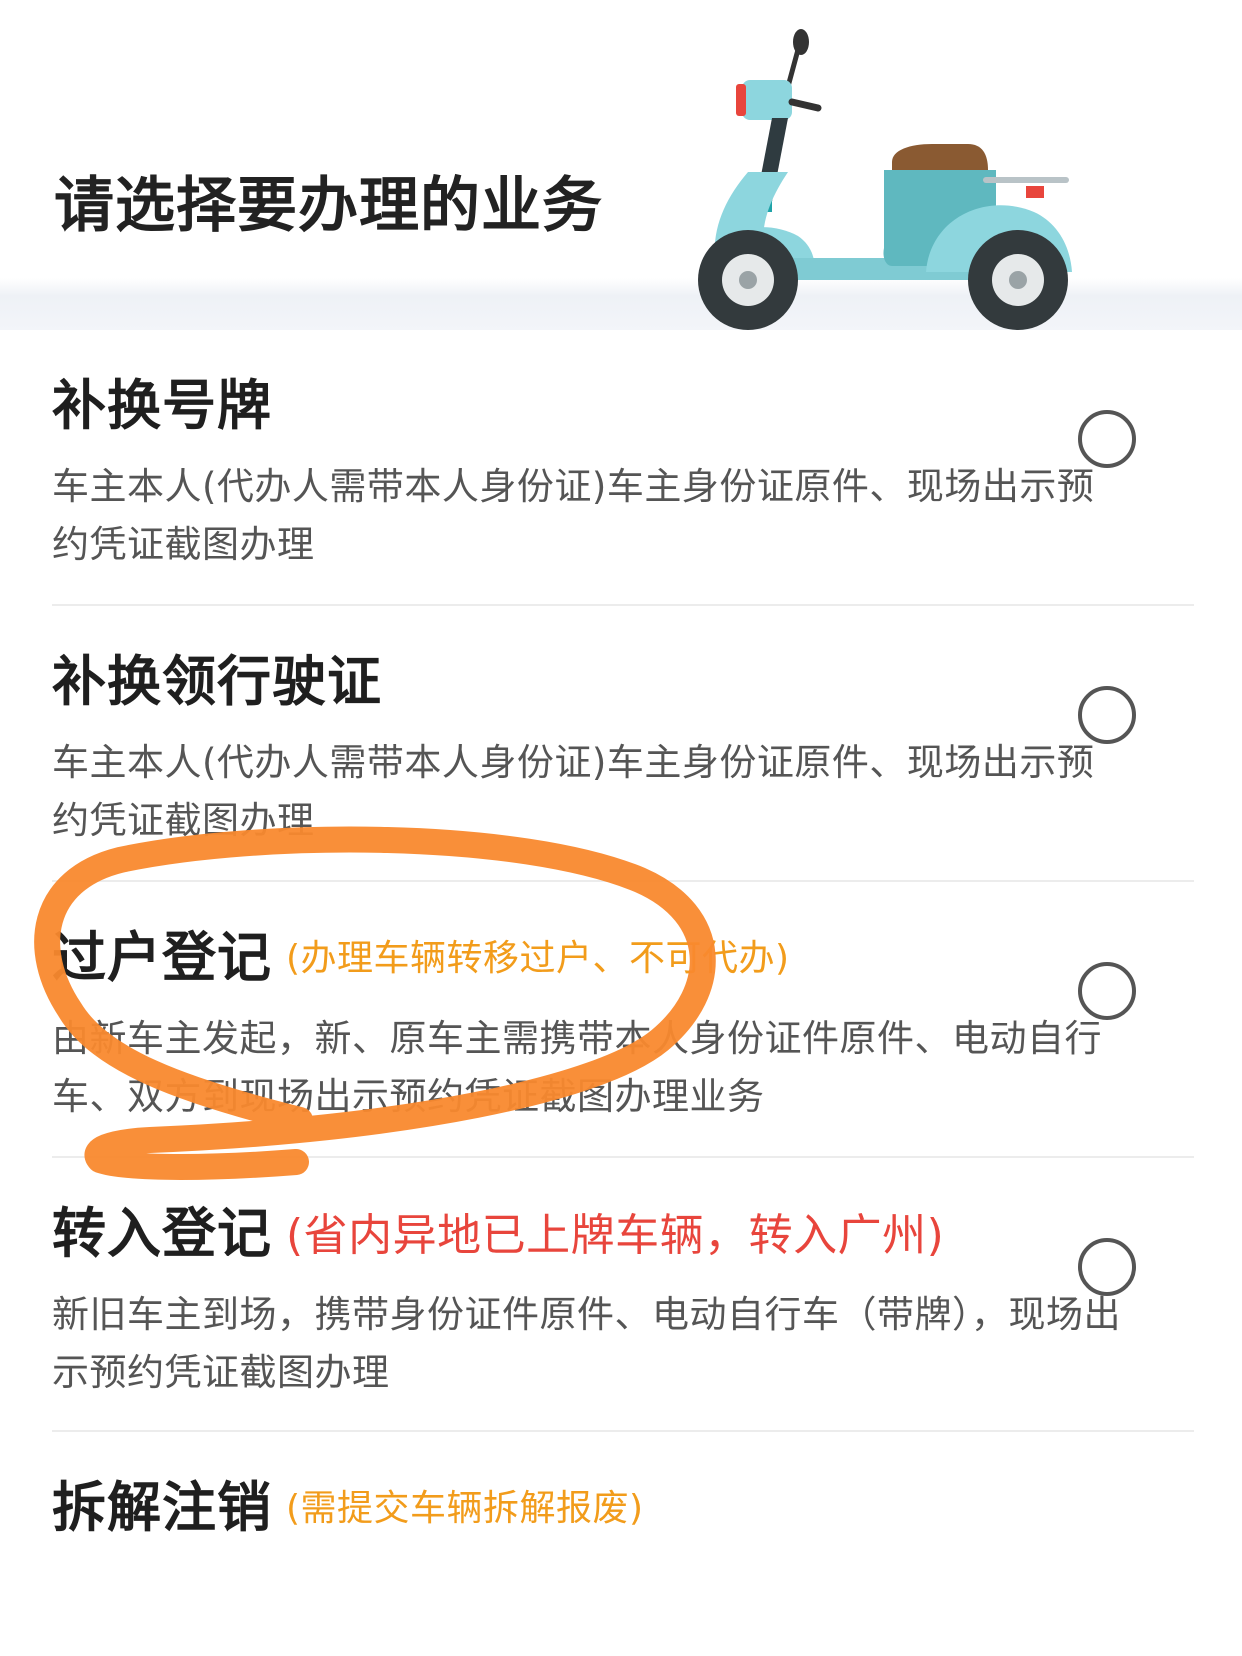 This screenshot has width=1242, height=1656. What do you see at coordinates (162, 1233) in the screenshot?
I see `service-title: 转入登记` at bounding box center [162, 1233].